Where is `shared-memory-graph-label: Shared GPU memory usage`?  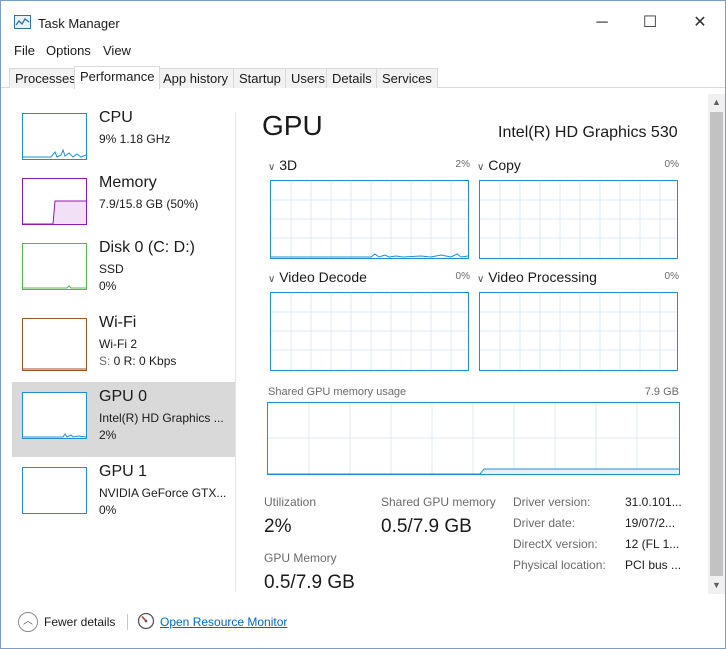 shared-memory-graph-label: Shared GPU memory usage is located at coordinates (337, 392).